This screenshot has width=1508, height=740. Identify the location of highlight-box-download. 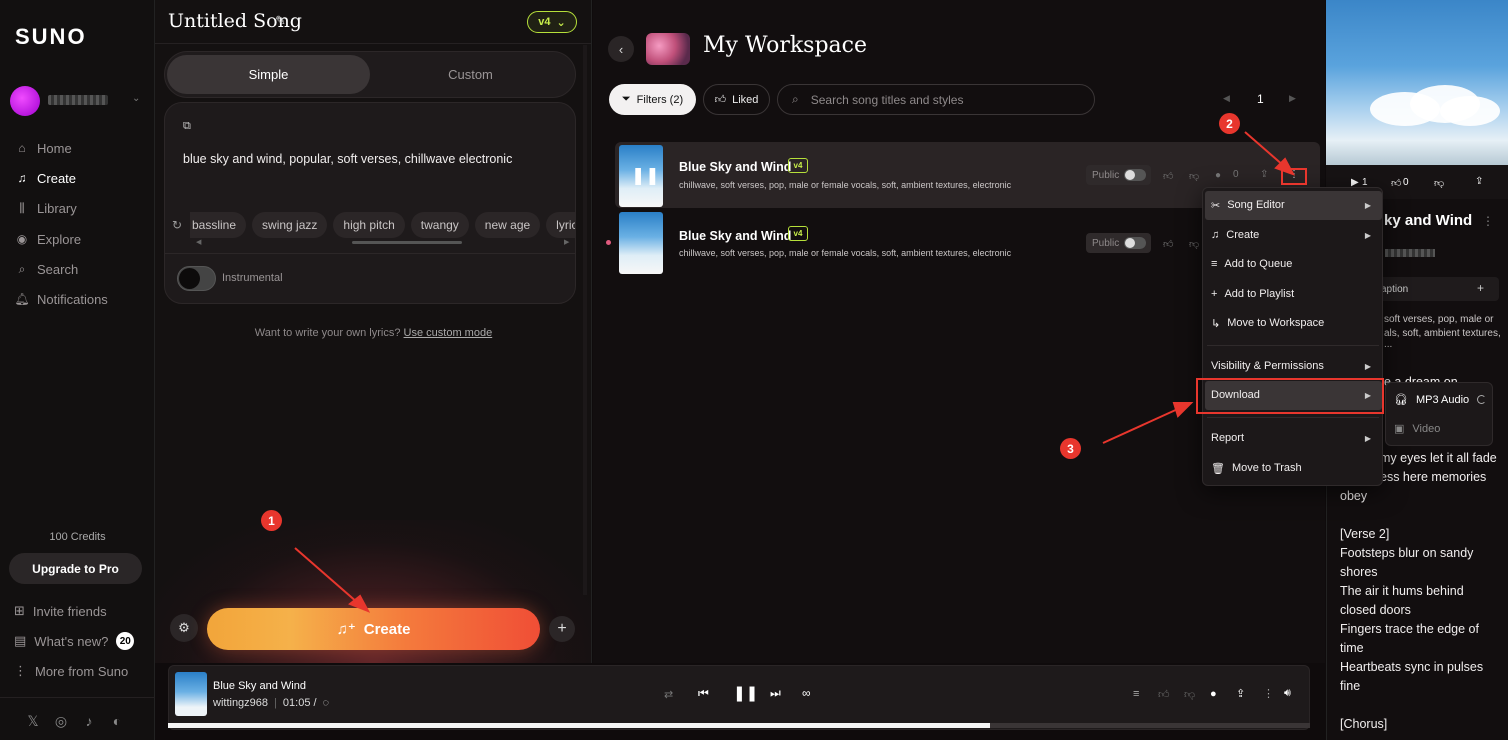
(1290, 396).